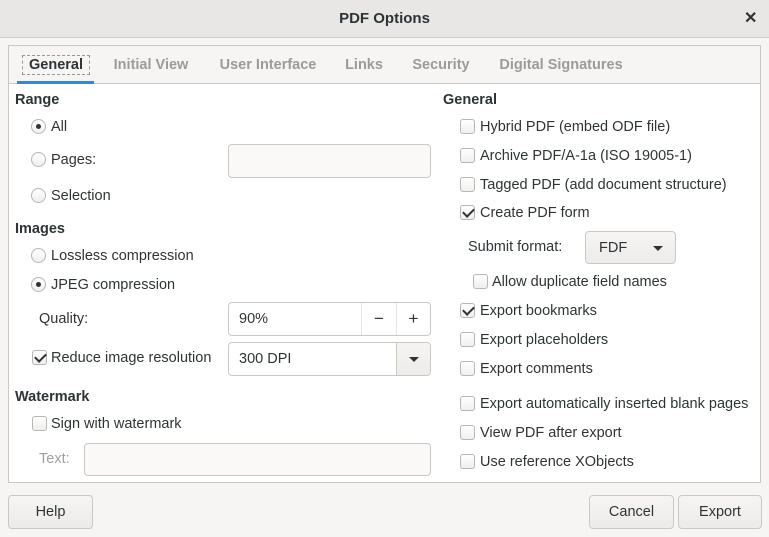 The image size is (769, 537). I want to click on reduce-resolution-checkbox, so click(39, 357).